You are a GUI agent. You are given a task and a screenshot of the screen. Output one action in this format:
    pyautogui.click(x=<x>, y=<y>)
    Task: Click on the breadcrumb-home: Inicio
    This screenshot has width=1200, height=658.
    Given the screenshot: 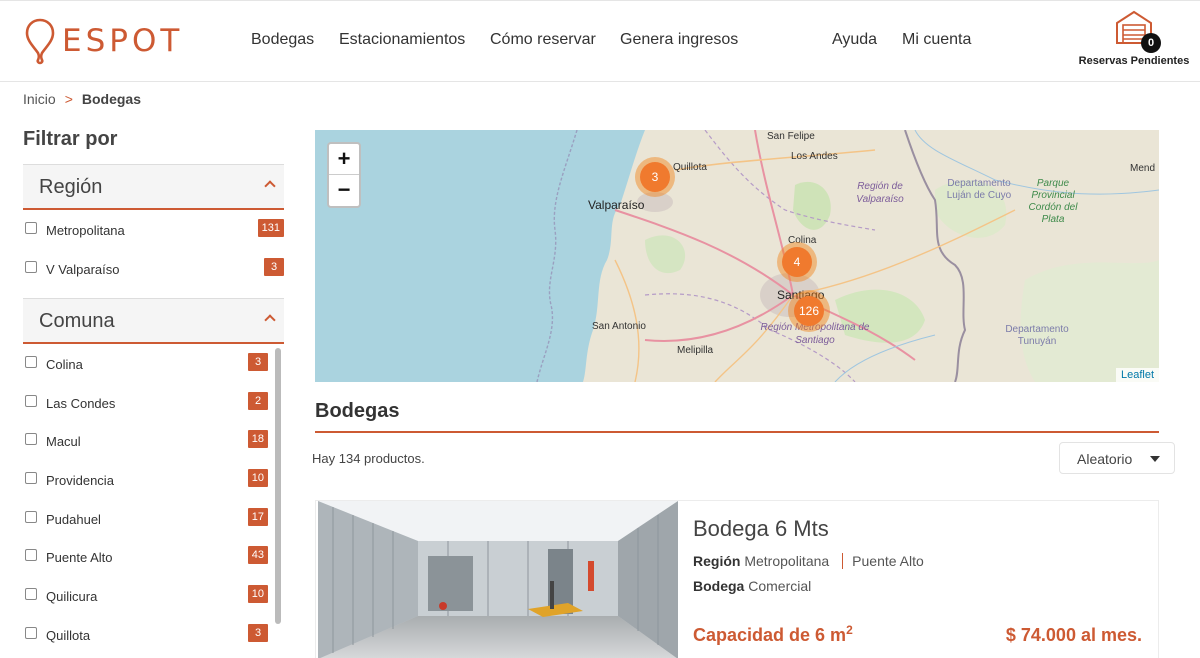 What is the action you would take?
    pyautogui.click(x=39, y=99)
    